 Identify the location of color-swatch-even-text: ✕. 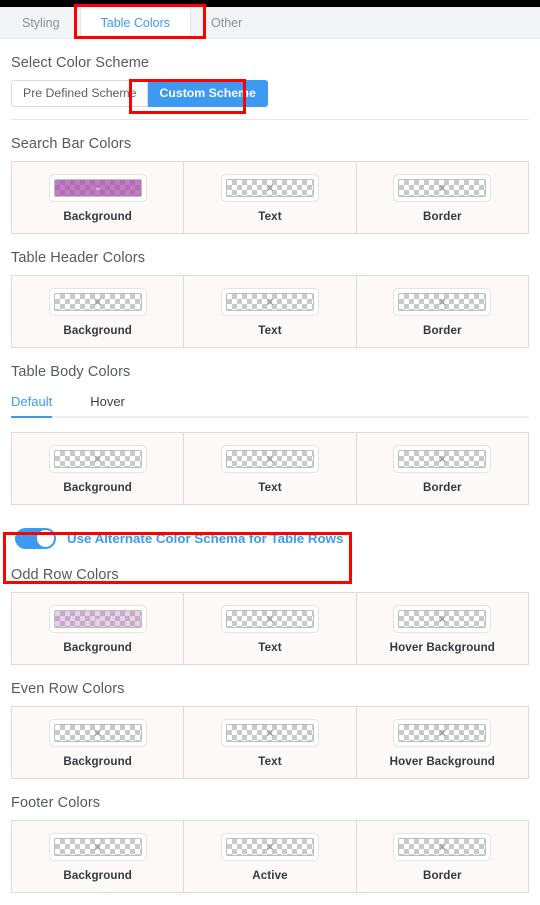
(269, 733).